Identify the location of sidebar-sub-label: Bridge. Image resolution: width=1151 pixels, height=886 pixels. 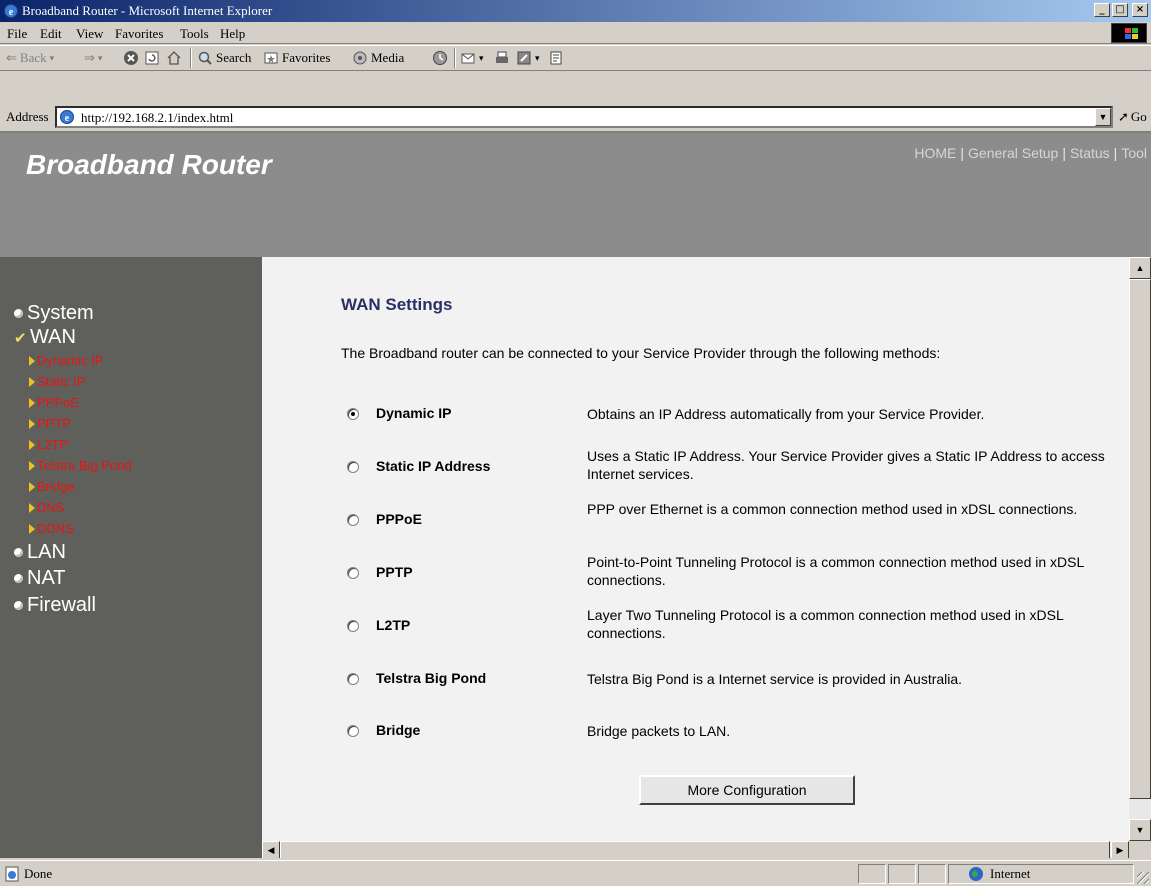
(56, 486).